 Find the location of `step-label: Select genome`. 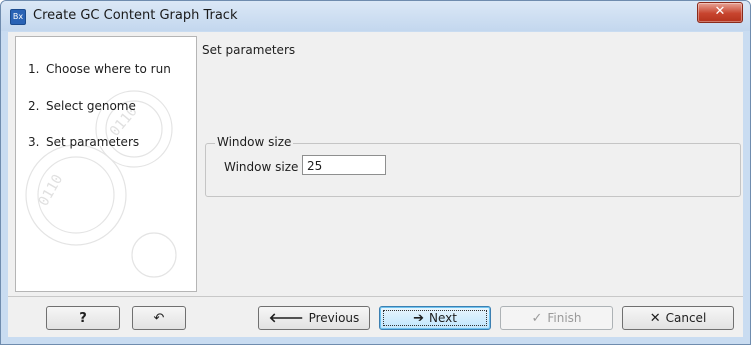

step-label: Select genome is located at coordinates (91, 106).